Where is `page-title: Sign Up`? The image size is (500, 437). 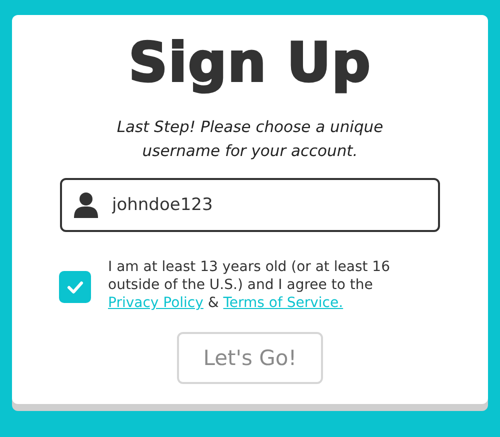 page-title: Sign Up is located at coordinates (250, 63).